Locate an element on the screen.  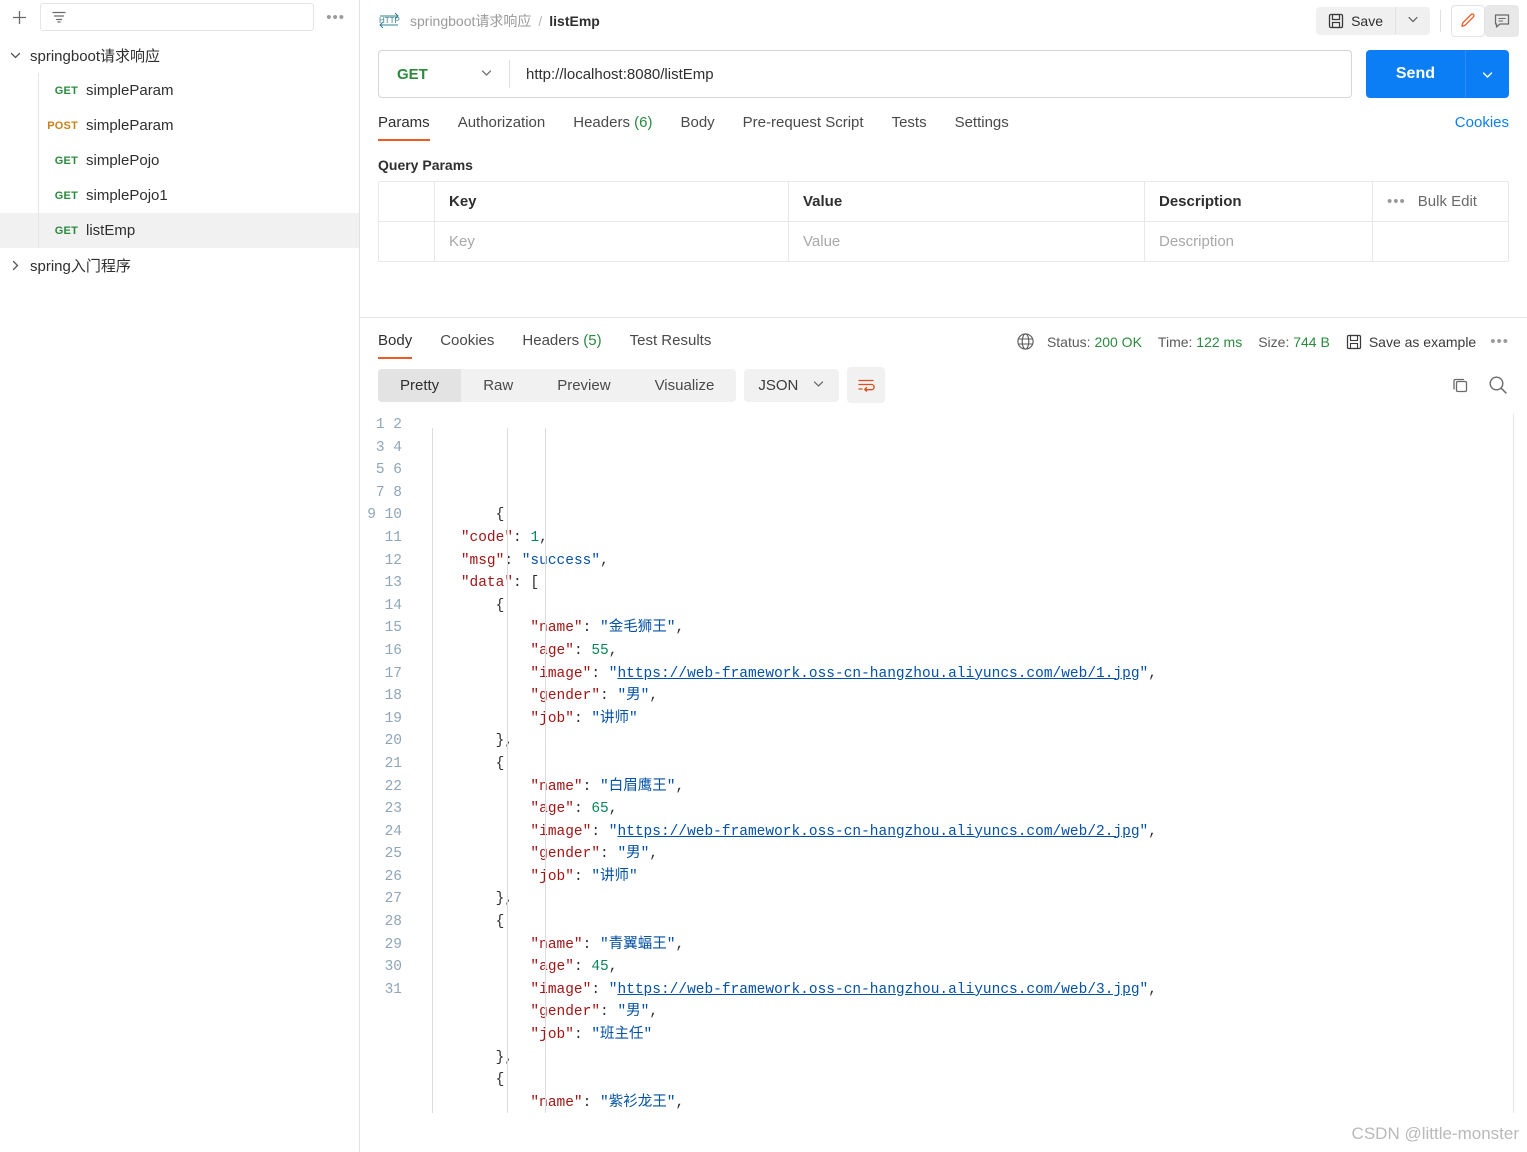
tab-label: Test Results is located at coordinates (670, 340).